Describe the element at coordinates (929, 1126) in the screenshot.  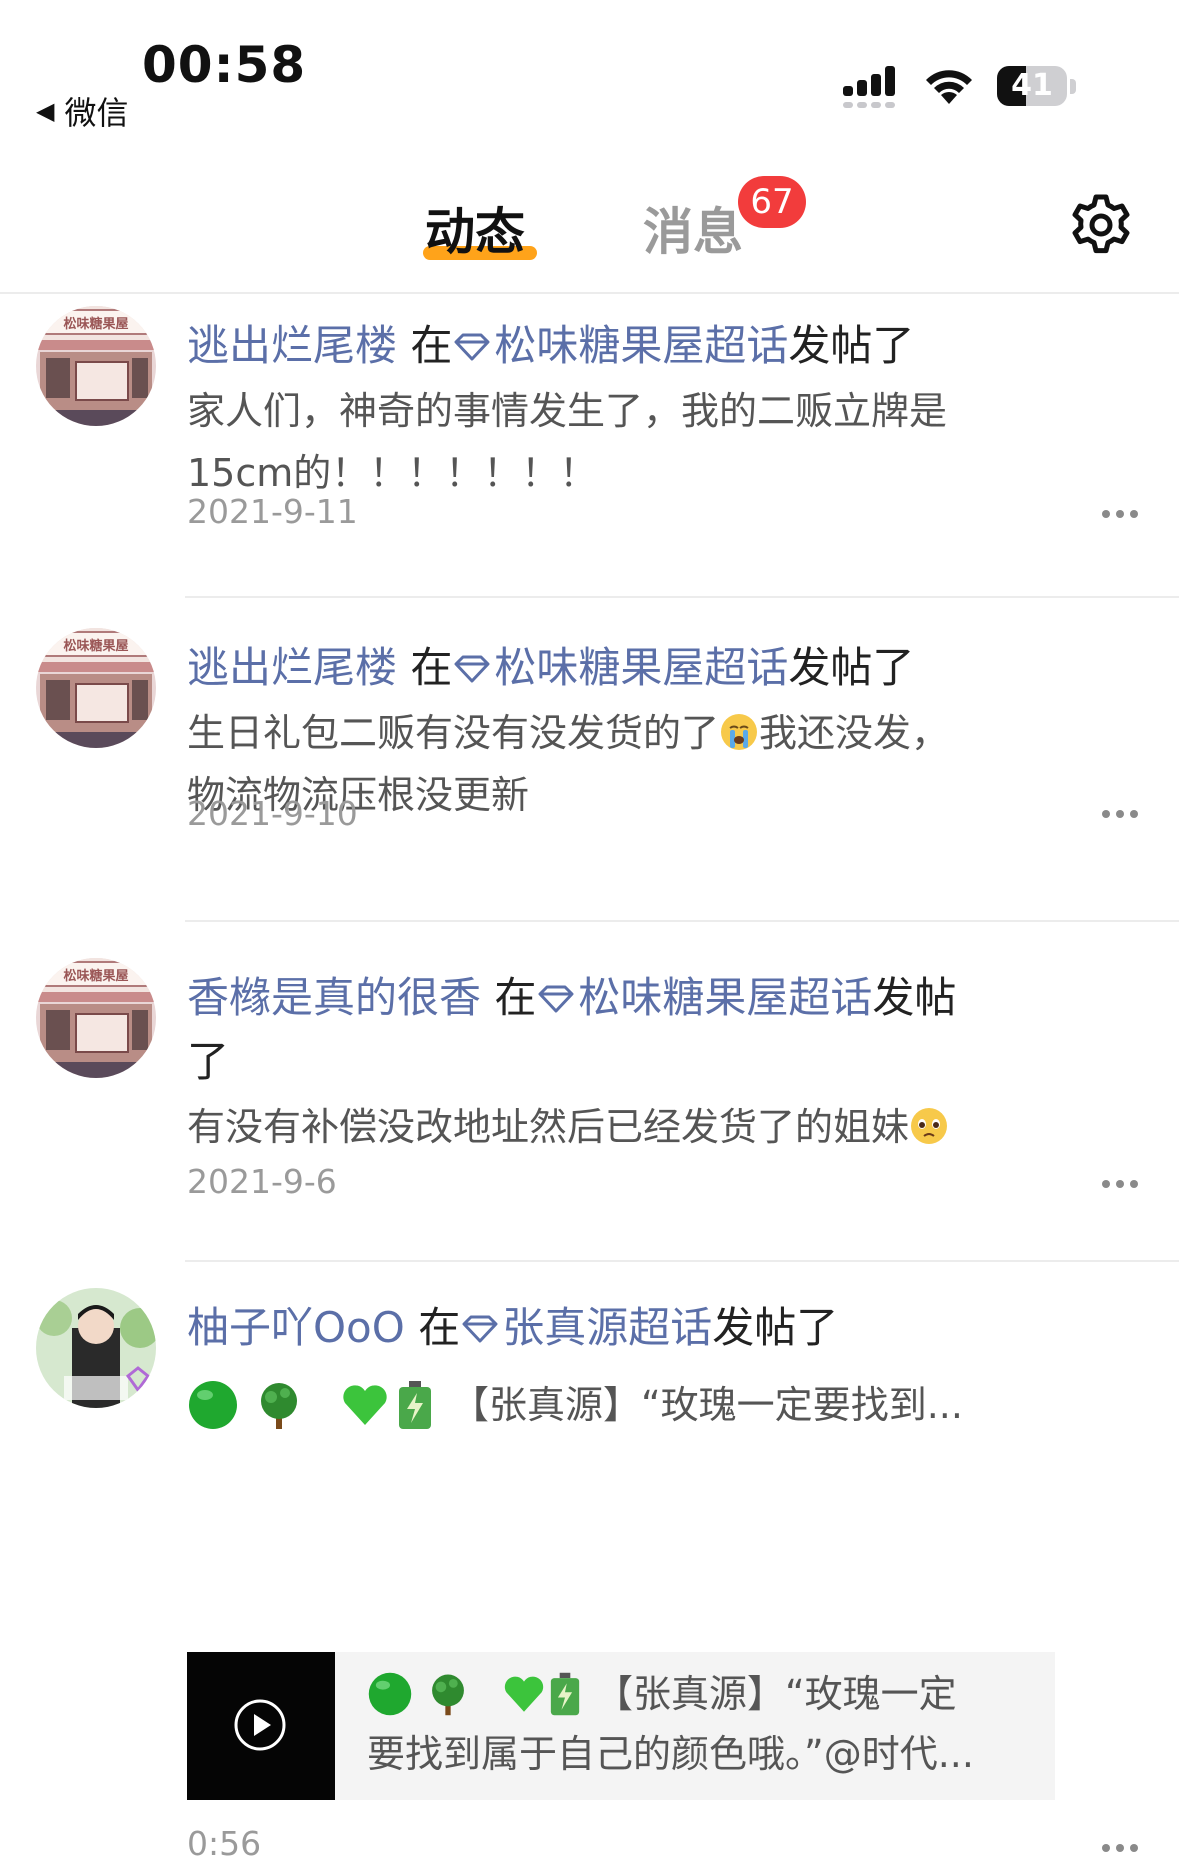
I see `pleading-face-emoji-icon` at that location.